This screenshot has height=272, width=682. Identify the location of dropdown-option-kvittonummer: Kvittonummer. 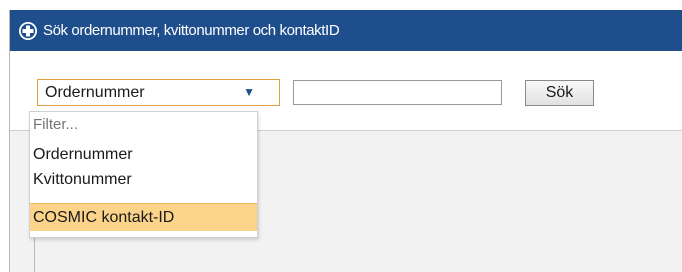
(143, 179).